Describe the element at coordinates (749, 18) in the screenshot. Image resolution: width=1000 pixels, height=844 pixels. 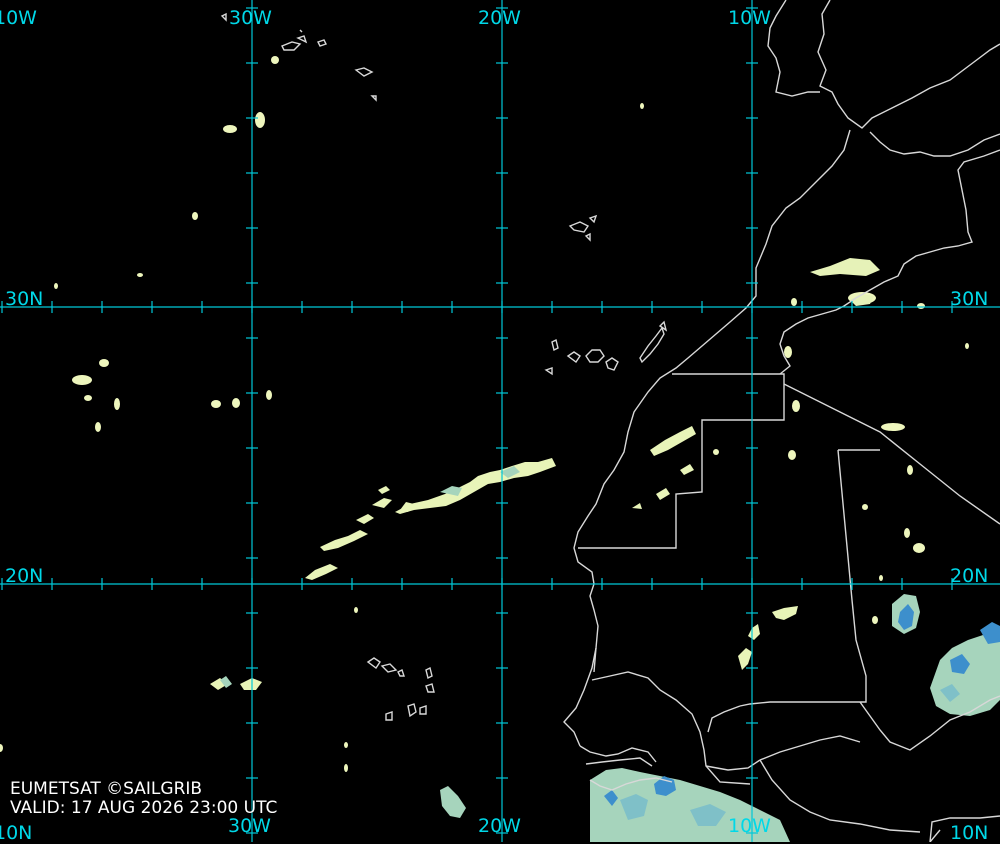
I see `longitude-label-top-10w-east: 10W` at that location.